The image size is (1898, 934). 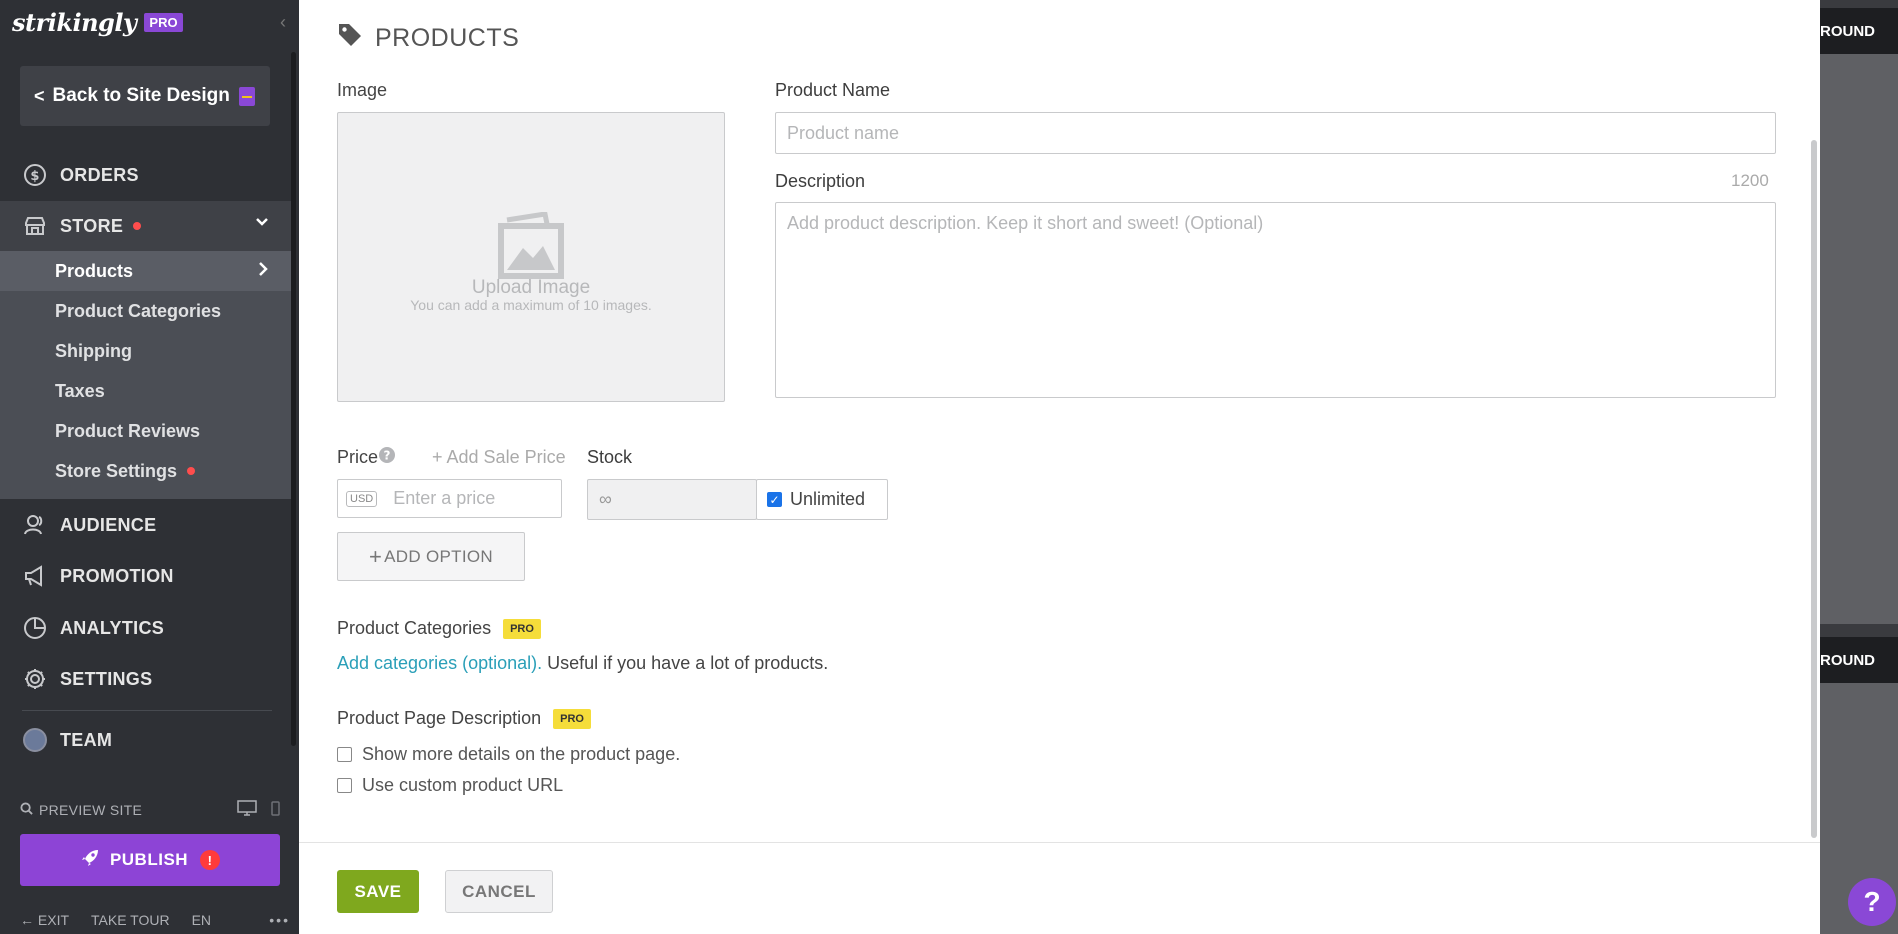 What do you see at coordinates (1859, 660) in the screenshot?
I see `section-strip-bottom: ROUND` at bounding box center [1859, 660].